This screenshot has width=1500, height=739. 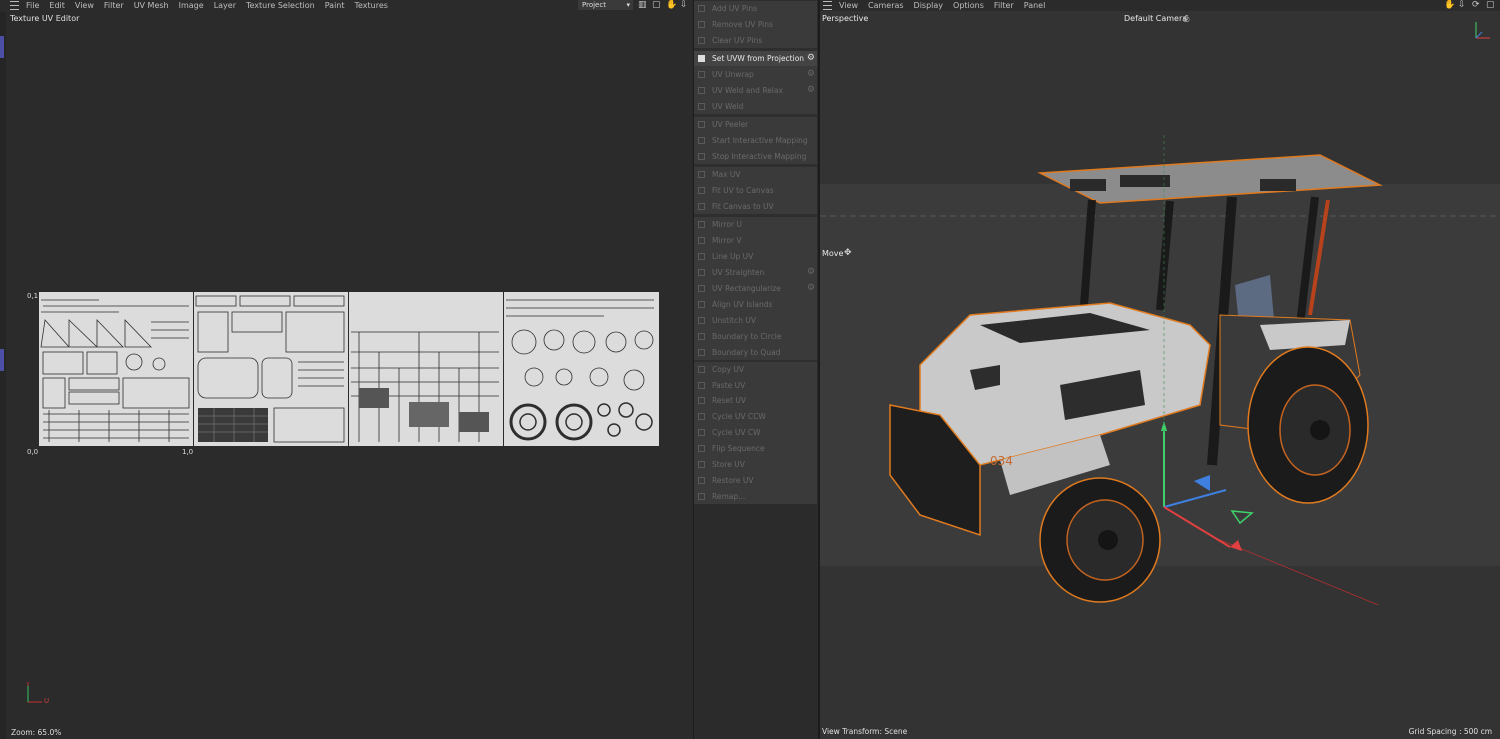 I want to click on mirror-icon, so click(x=701, y=240).